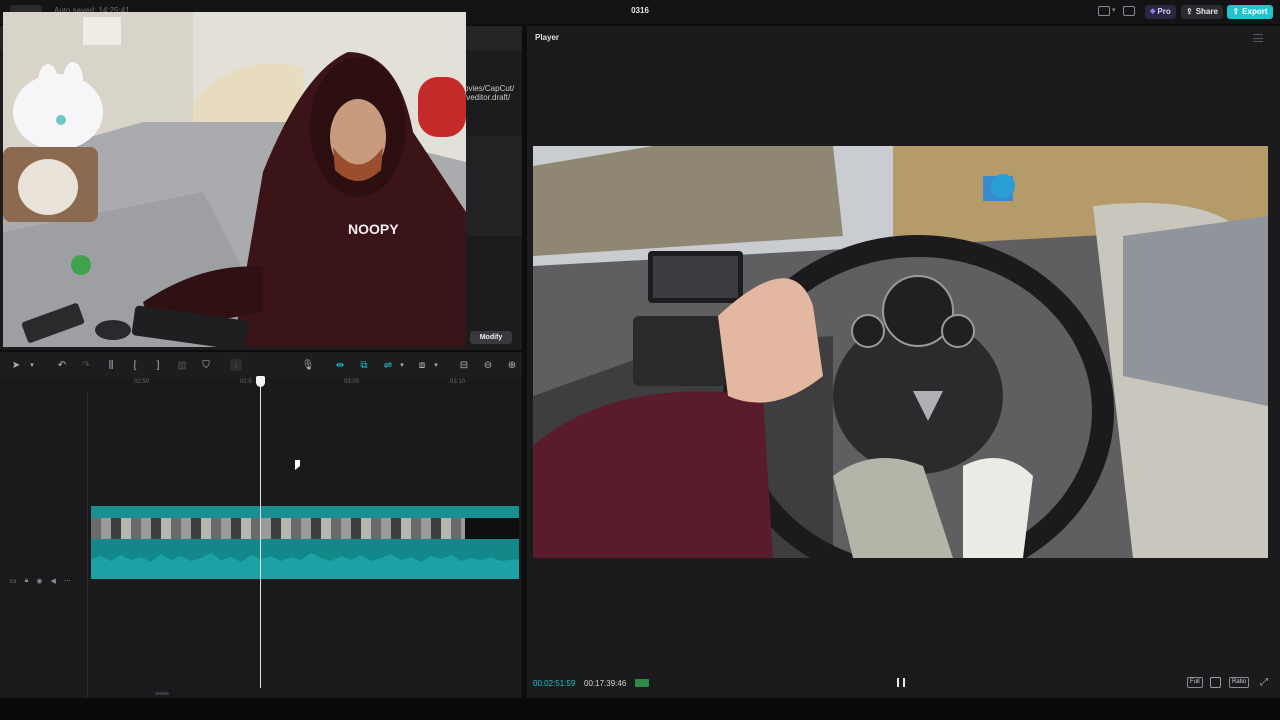  I want to click on draft-path-line-2: \veditor.draft/, so click(487, 97).